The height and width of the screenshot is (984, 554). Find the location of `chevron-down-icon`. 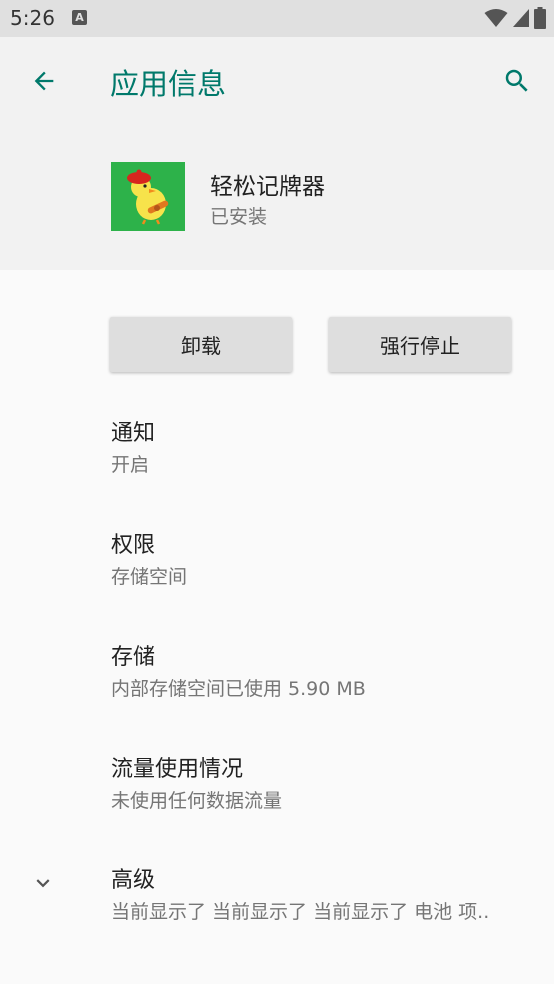

chevron-down-icon is located at coordinates (43, 883).